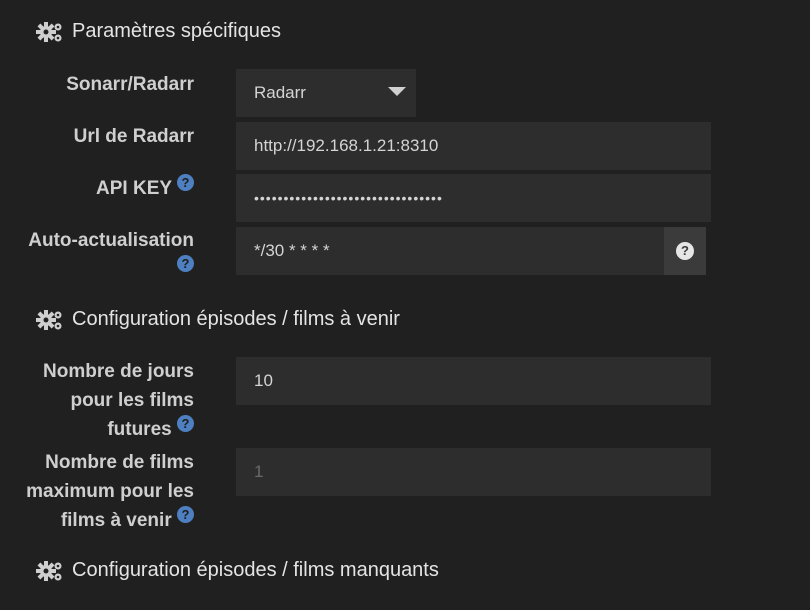 The width and height of the screenshot is (810, 610). I want to click on days-future-label: Nombre de jours pour les films futures ?, so click(118, 400).